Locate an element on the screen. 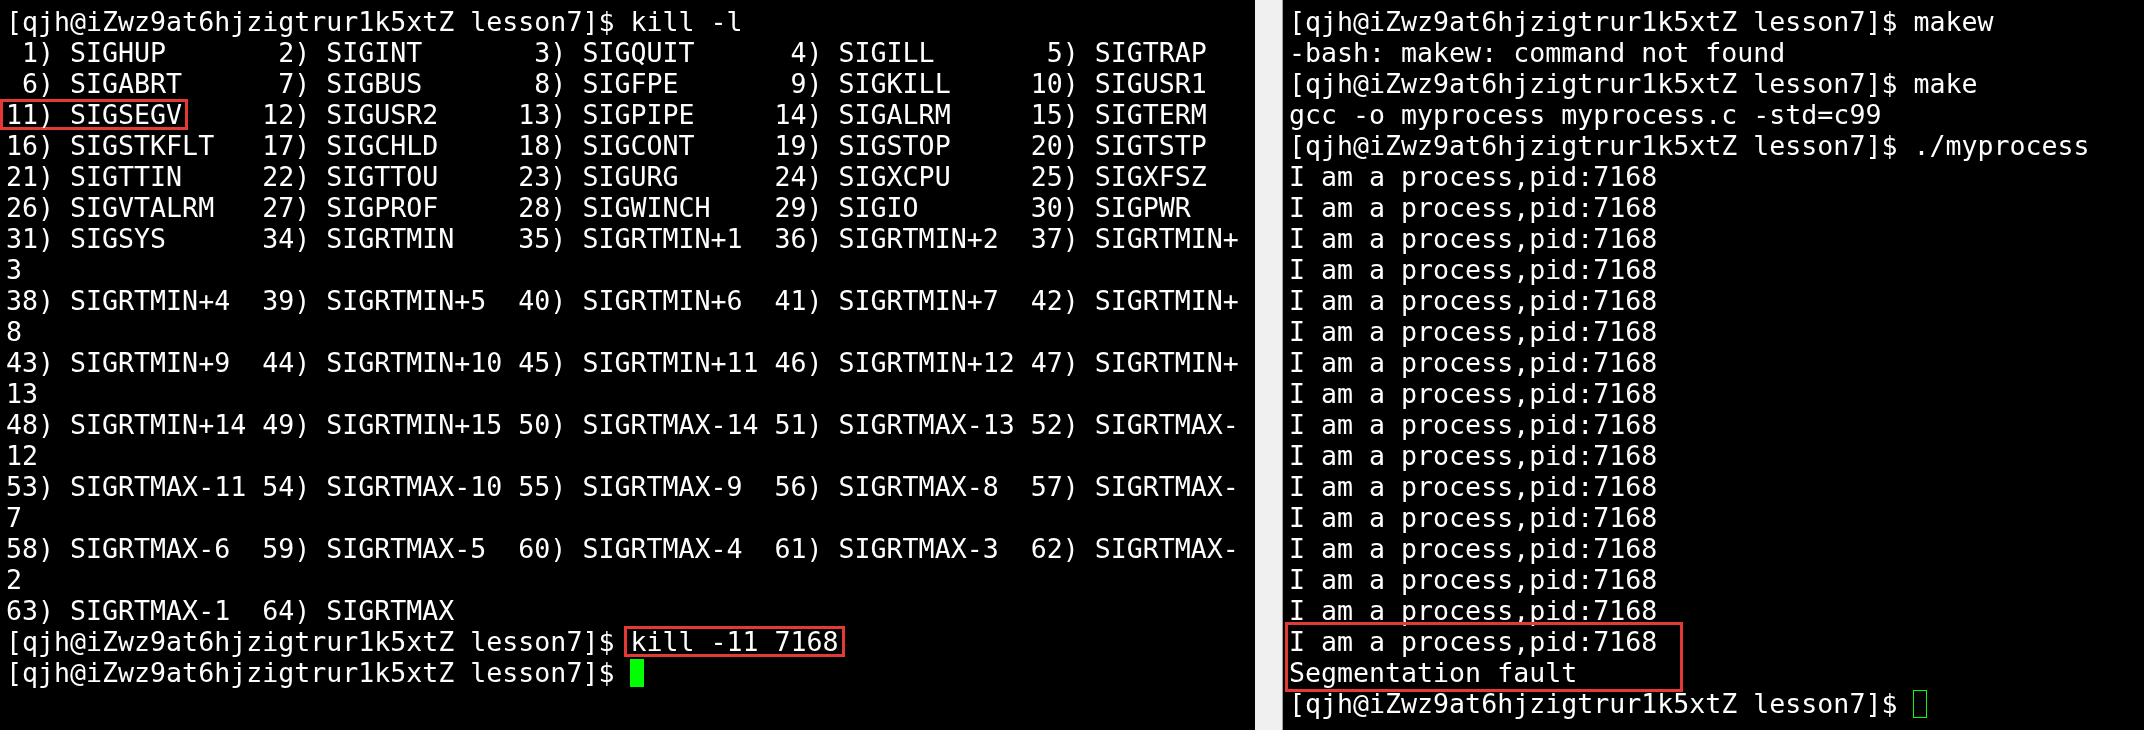 The width and height of the screenshot is (2144, 730). terminal-line: 53) SIGRTMAX-11 54) SIGRTMAX-10 55) SIGRTMAX-9 56) SIGRTMAX-8 57) SIGRTMAX- is located at coordinates (622, 486).